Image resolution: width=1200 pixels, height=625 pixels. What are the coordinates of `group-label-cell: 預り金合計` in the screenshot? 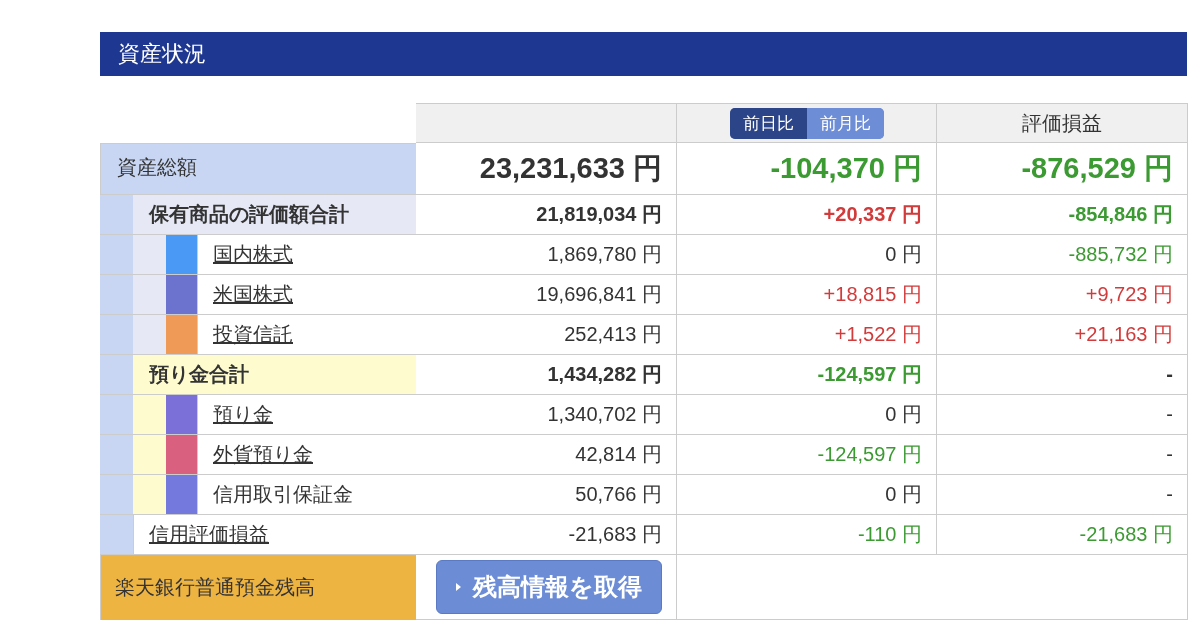 It's located at (274, 374).